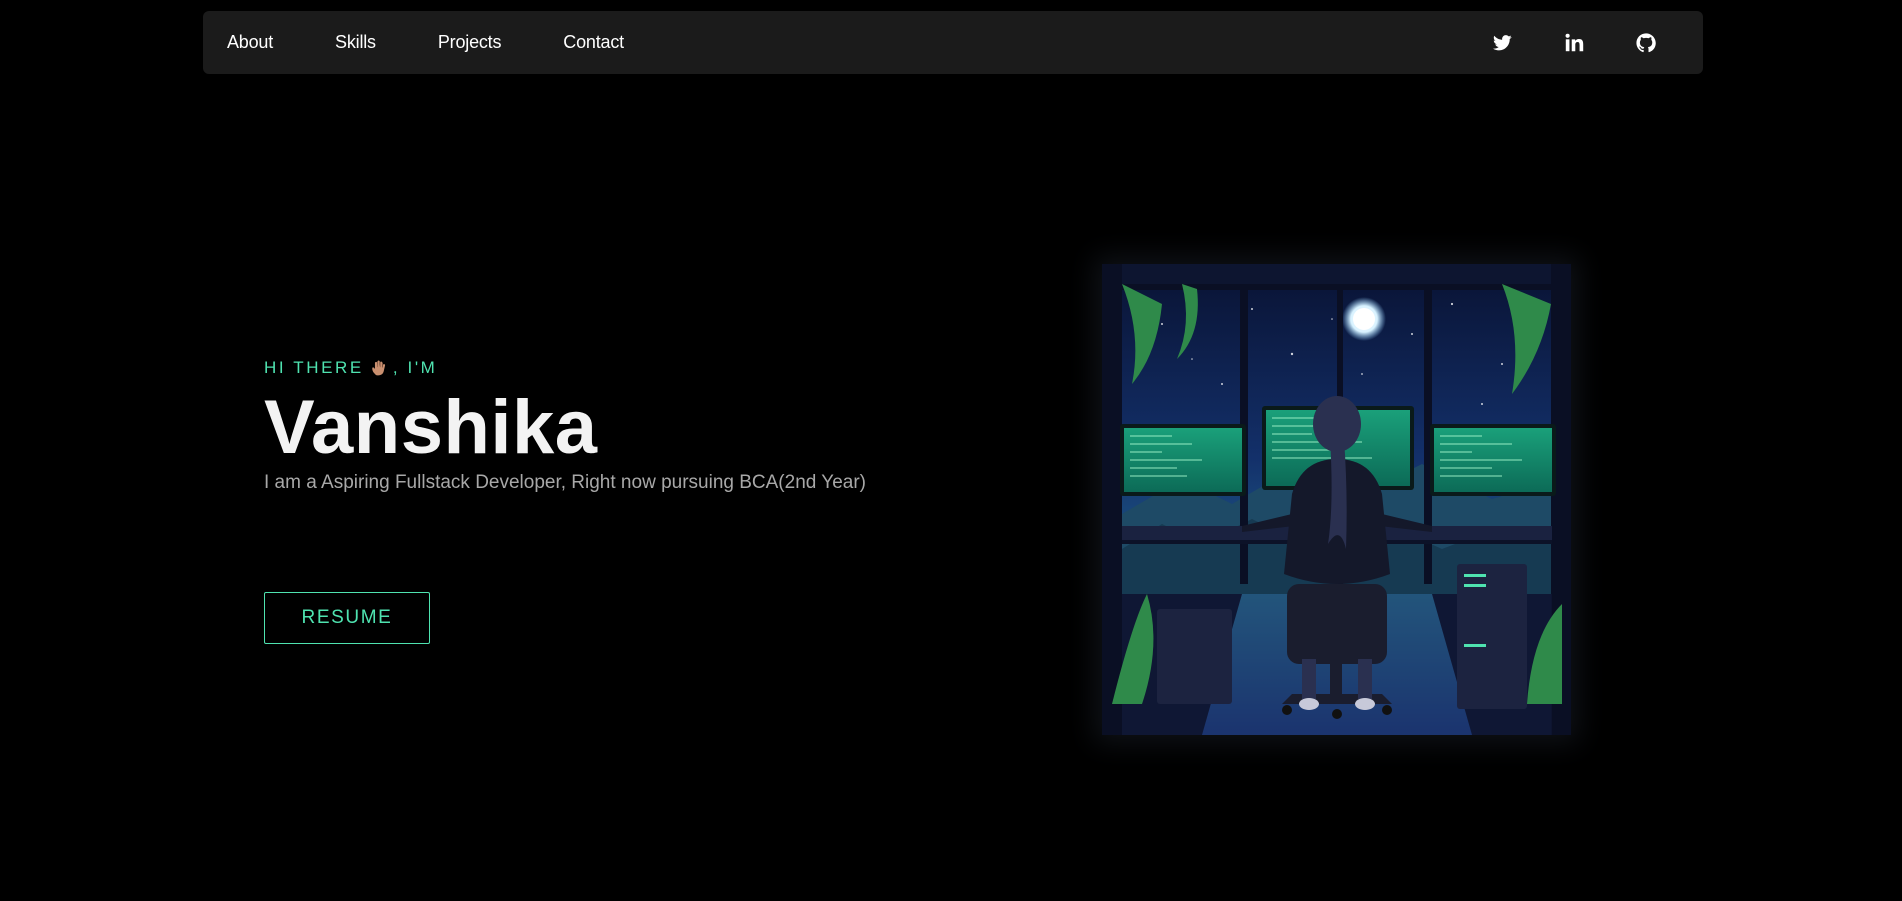 The height and width of the screenshot is (901, 1902). I want to click on linkedin-link, so click(1574, 43).